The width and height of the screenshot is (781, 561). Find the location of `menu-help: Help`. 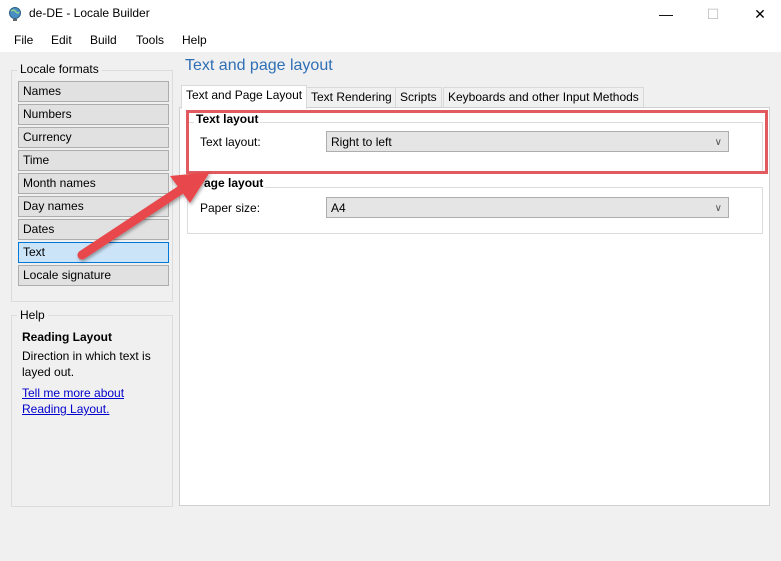

menu-help: Help is located at coordinates (194, 40).